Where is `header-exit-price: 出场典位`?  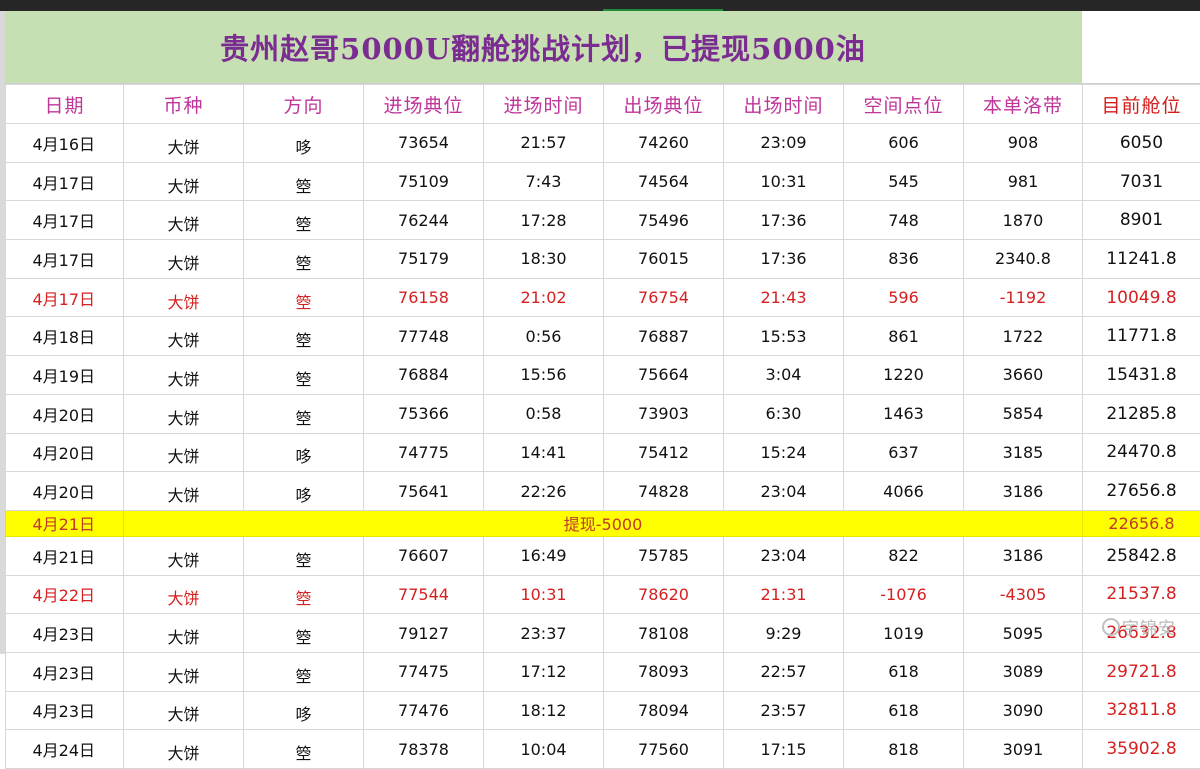
header-exit-price: 出场典位 is located at coordinates (664, 104).